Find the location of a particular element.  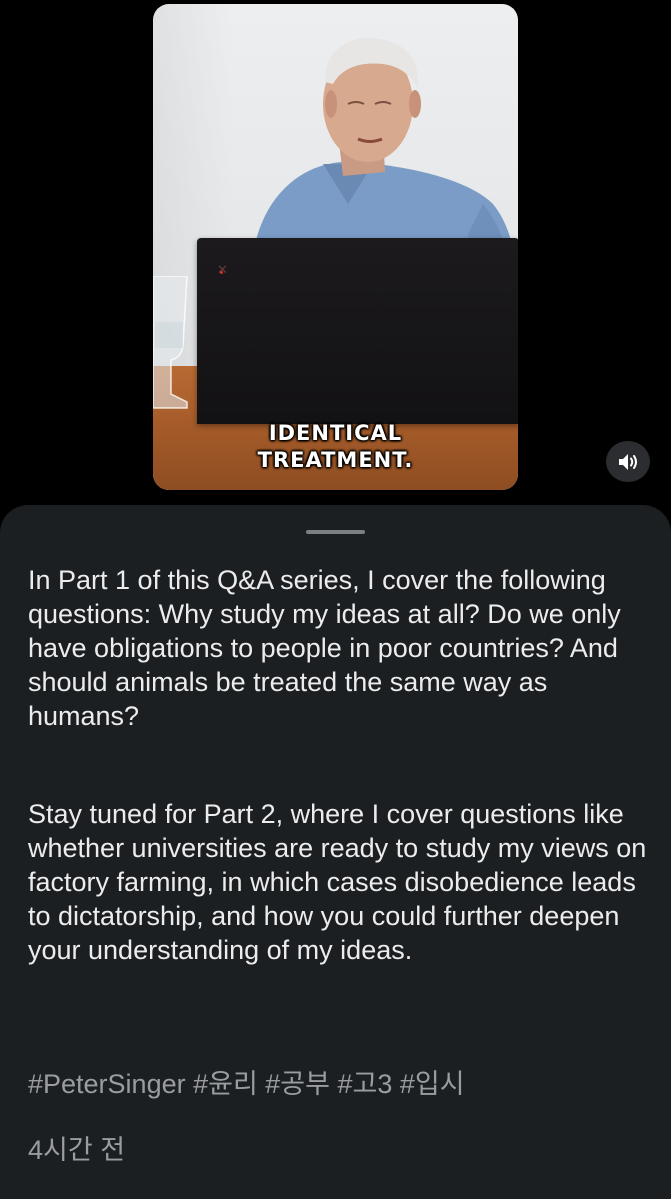

volume-button is located at coordinates (628, 461).